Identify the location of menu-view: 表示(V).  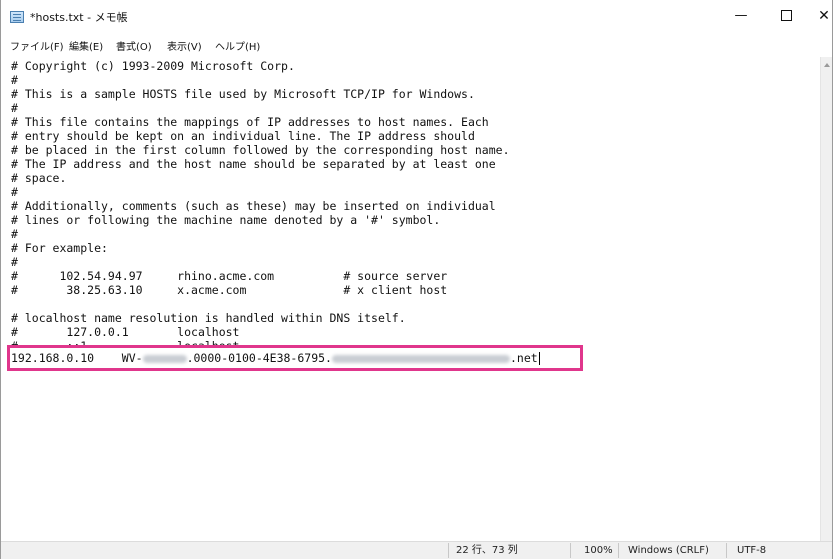
(184, 45).